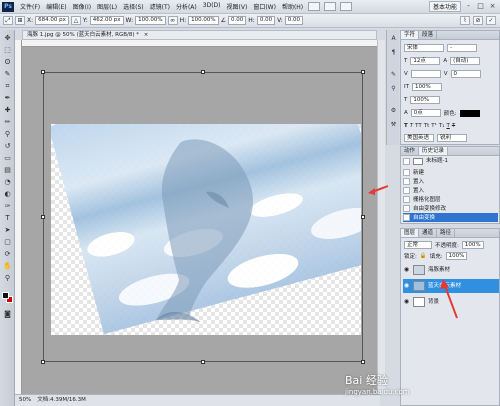 Image resolution: width=500 pixels, height=406 pixels. Describe the element at coordinates (7, 134) in the screenshot. I see `clone-stamp-tool-icon: ⚲` at that location.